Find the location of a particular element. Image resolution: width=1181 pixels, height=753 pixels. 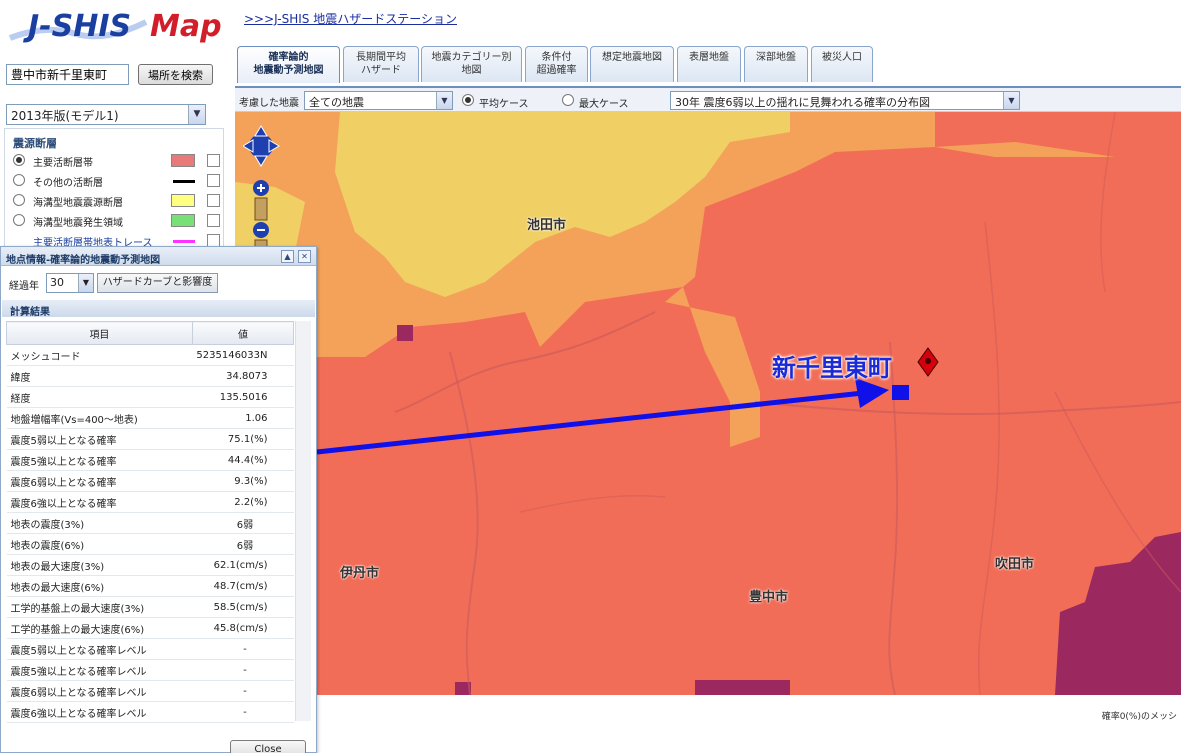

results-scrollbar is located at coordinates (303, 521).